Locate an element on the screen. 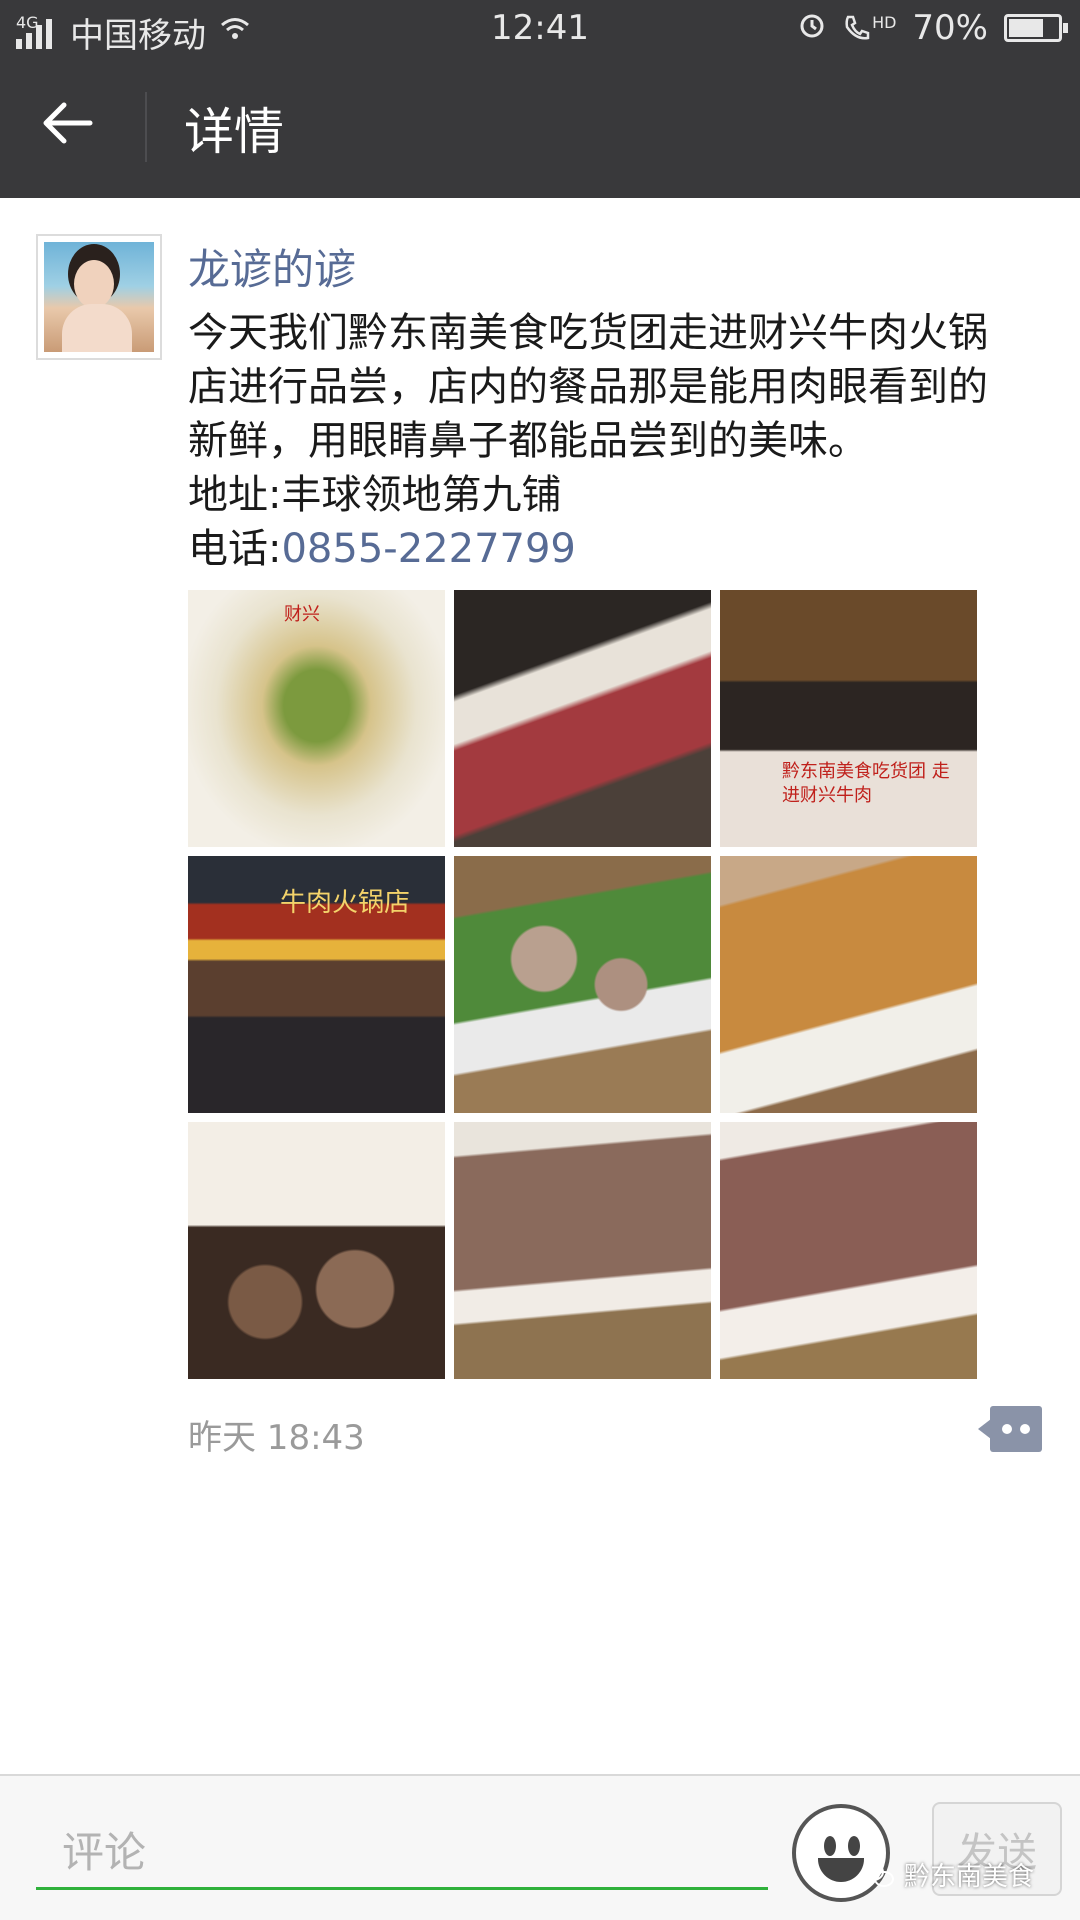 This screenshot has height=1920, width=1080. comment-dots-icon is located at coordinates (1016, 1429).